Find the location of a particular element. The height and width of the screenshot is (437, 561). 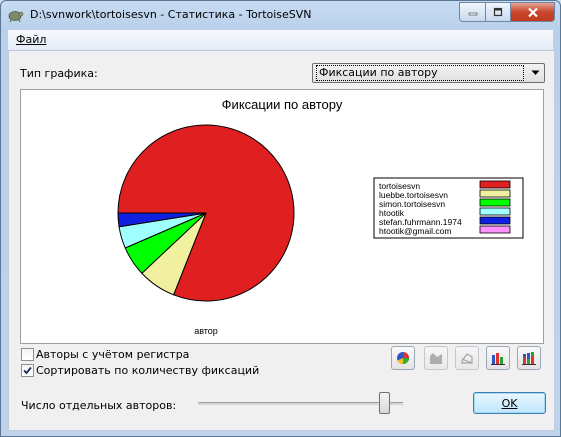

area-chart-icon is located at coordinates (436, 358).